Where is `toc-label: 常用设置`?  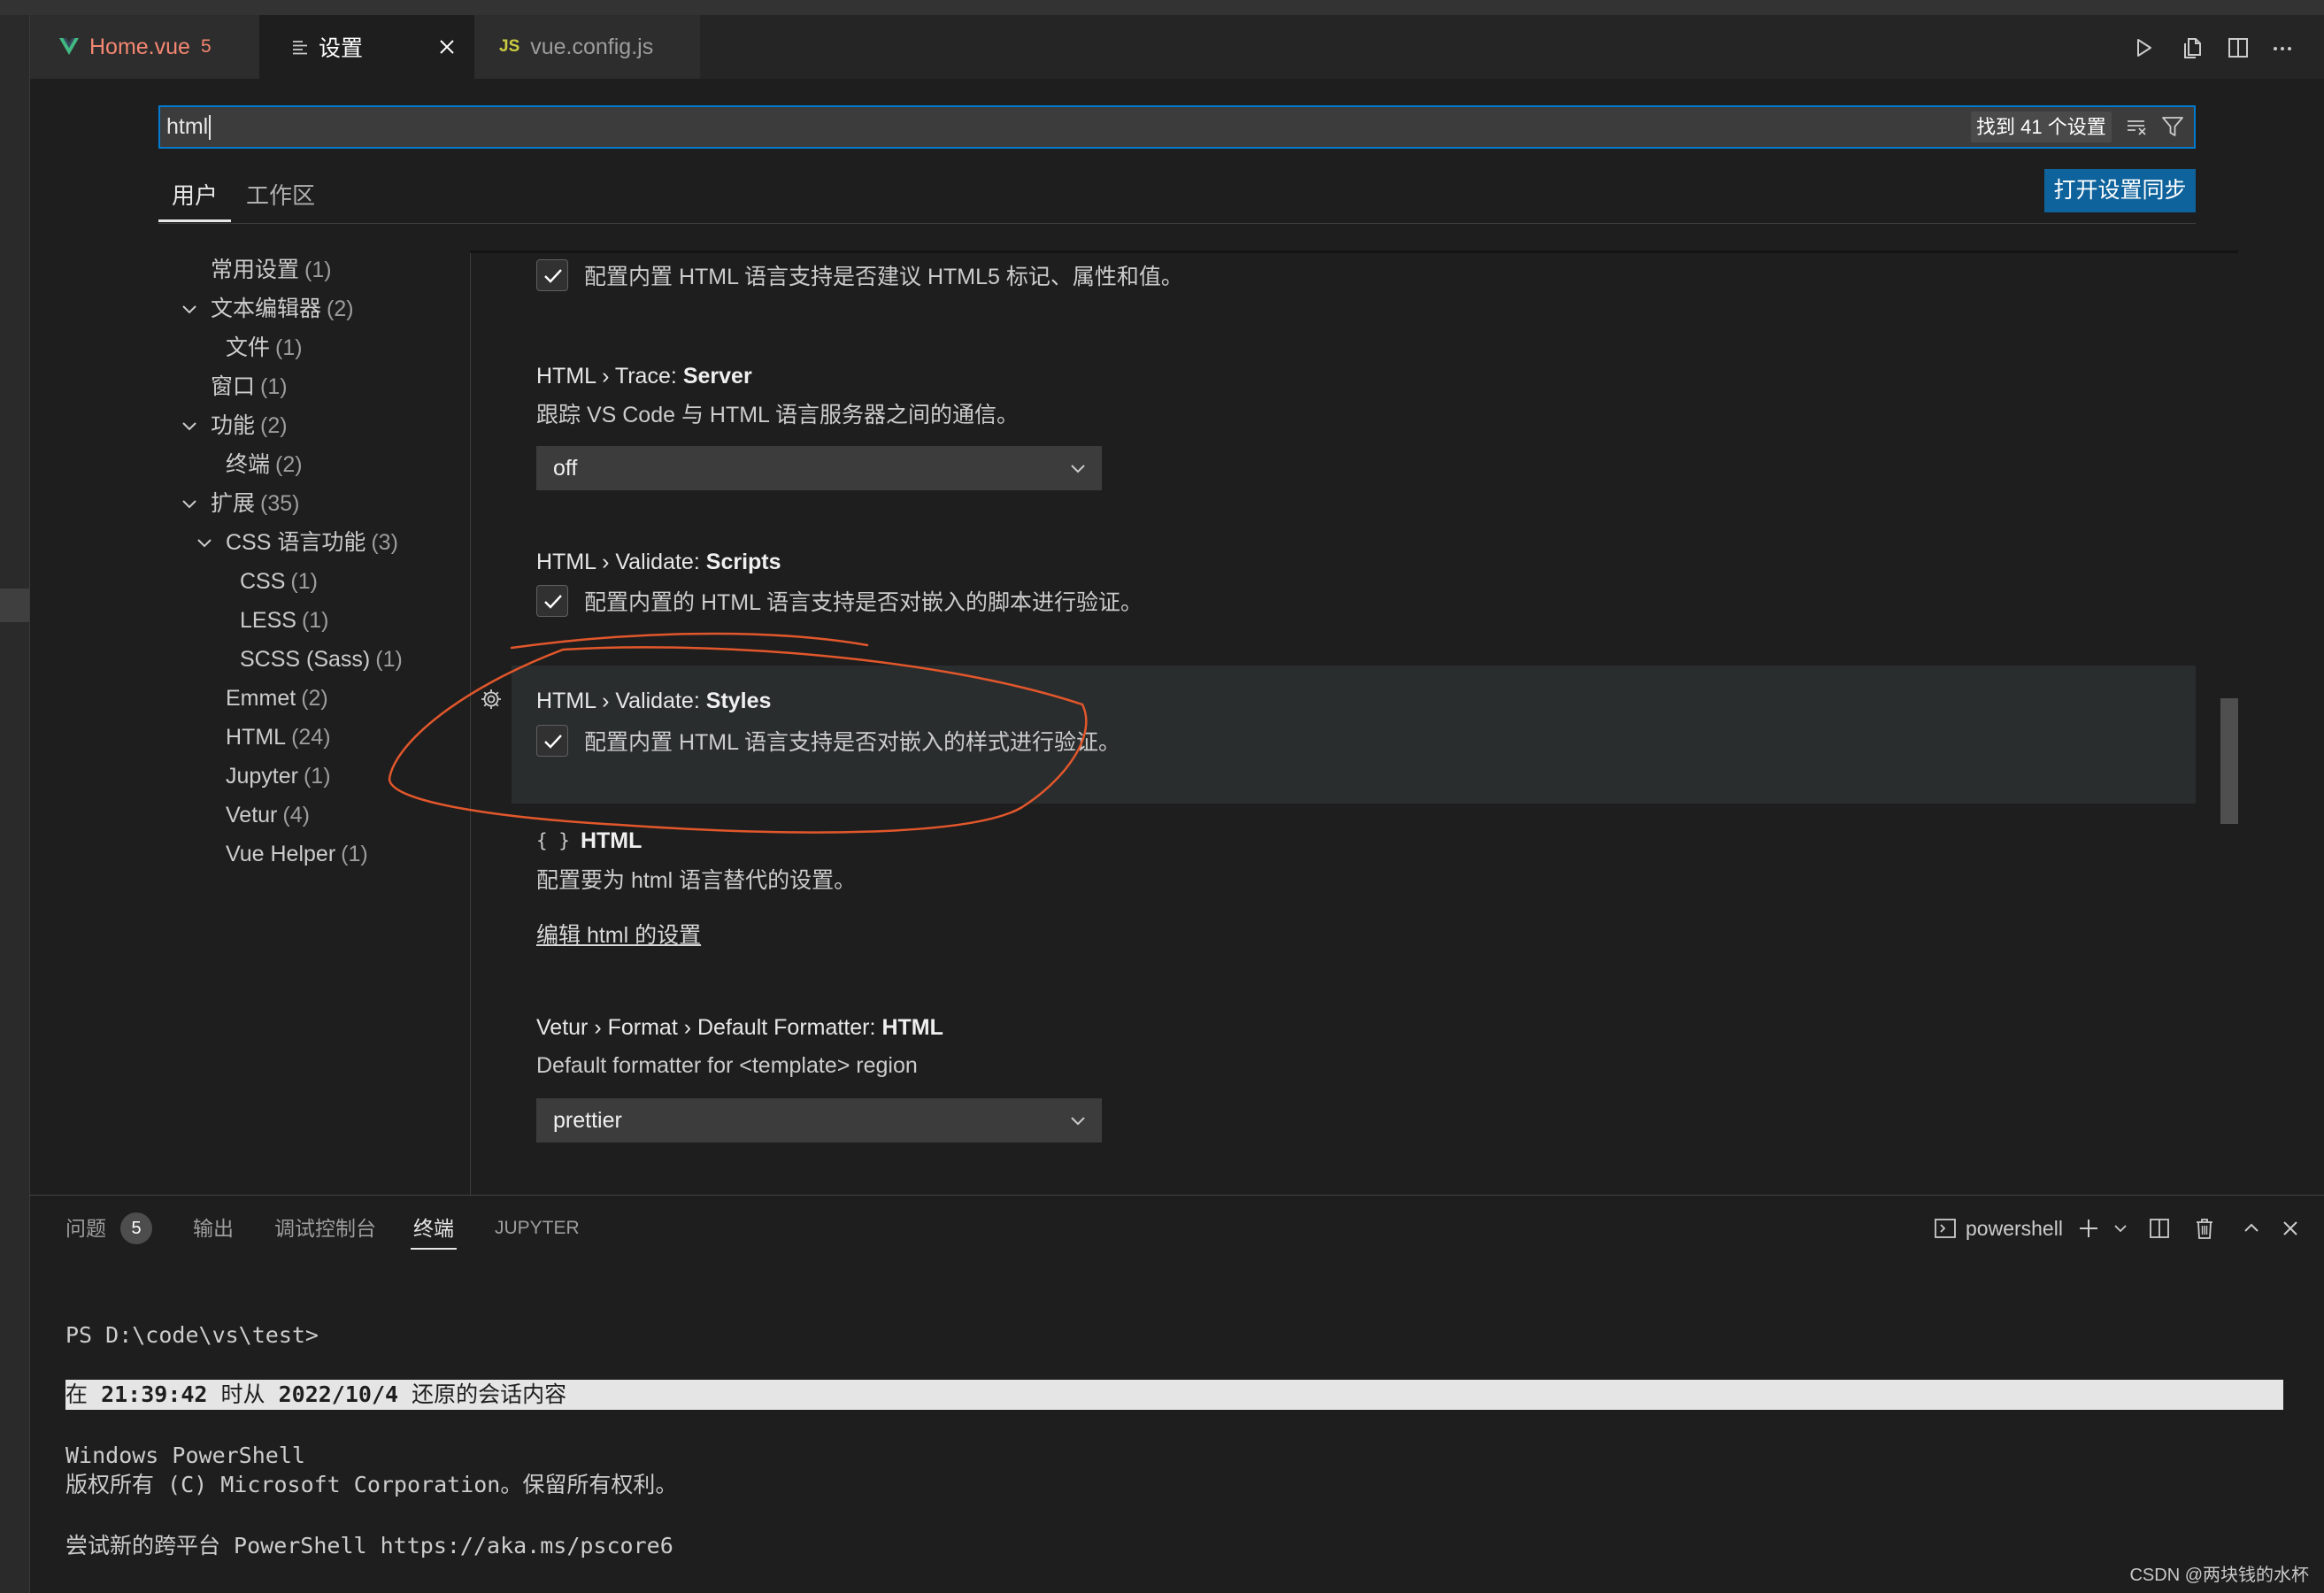
toc-label: 常用设置 is located at coordinates (255, 270).